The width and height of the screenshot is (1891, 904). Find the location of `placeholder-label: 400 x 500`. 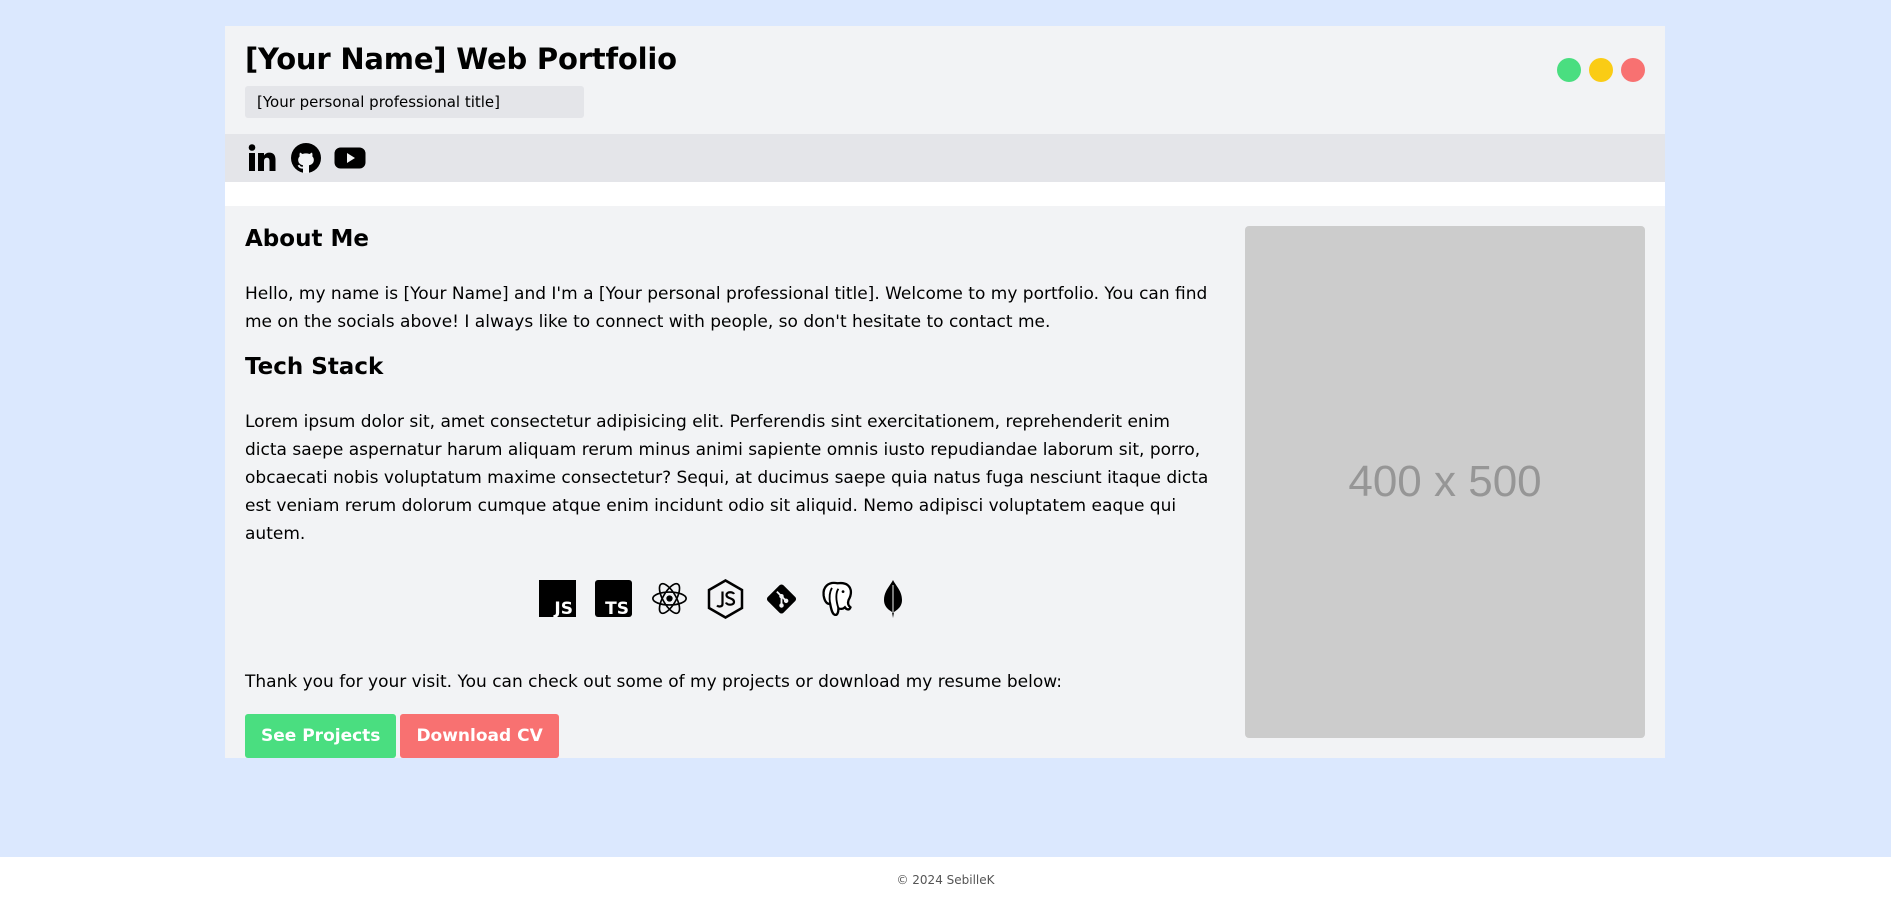

placeholder-label: 400 x 500 is located at coordinates (1445, 481).